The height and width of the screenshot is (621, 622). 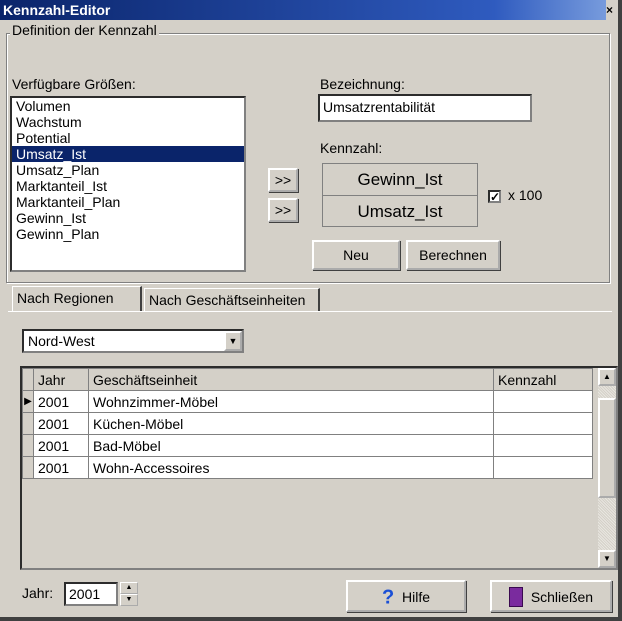 What do you see at coordinates (128, 170) in the screenshot?
I see `list-item: Umsatz_Plan` at bounding box center [128, 170].